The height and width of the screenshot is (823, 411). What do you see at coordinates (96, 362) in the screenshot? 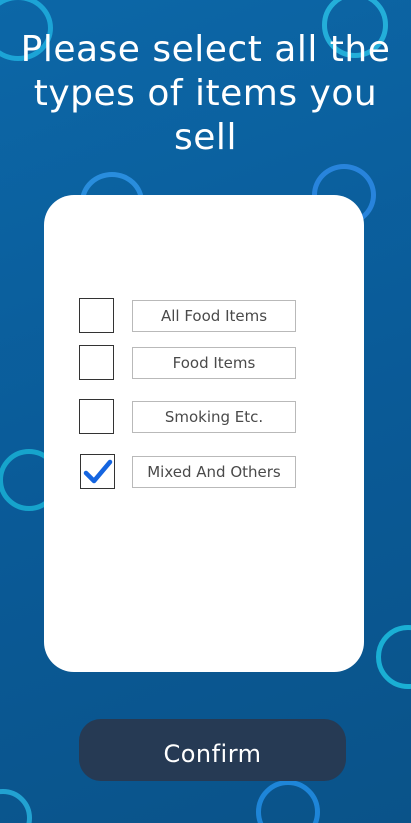
I see `checkbox-food-items` at bounding box center [96, 362].